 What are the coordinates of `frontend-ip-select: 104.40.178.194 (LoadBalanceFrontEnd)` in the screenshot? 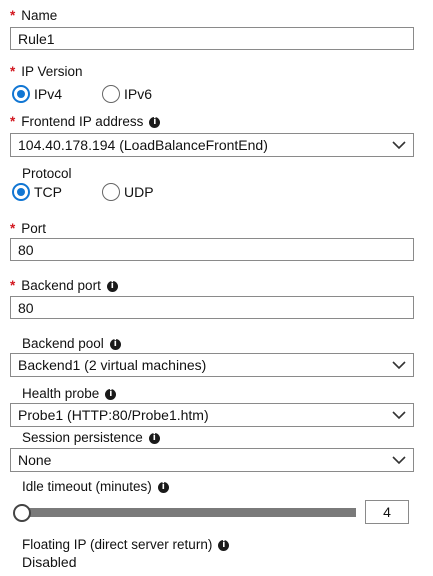 It's located at (212, 145).